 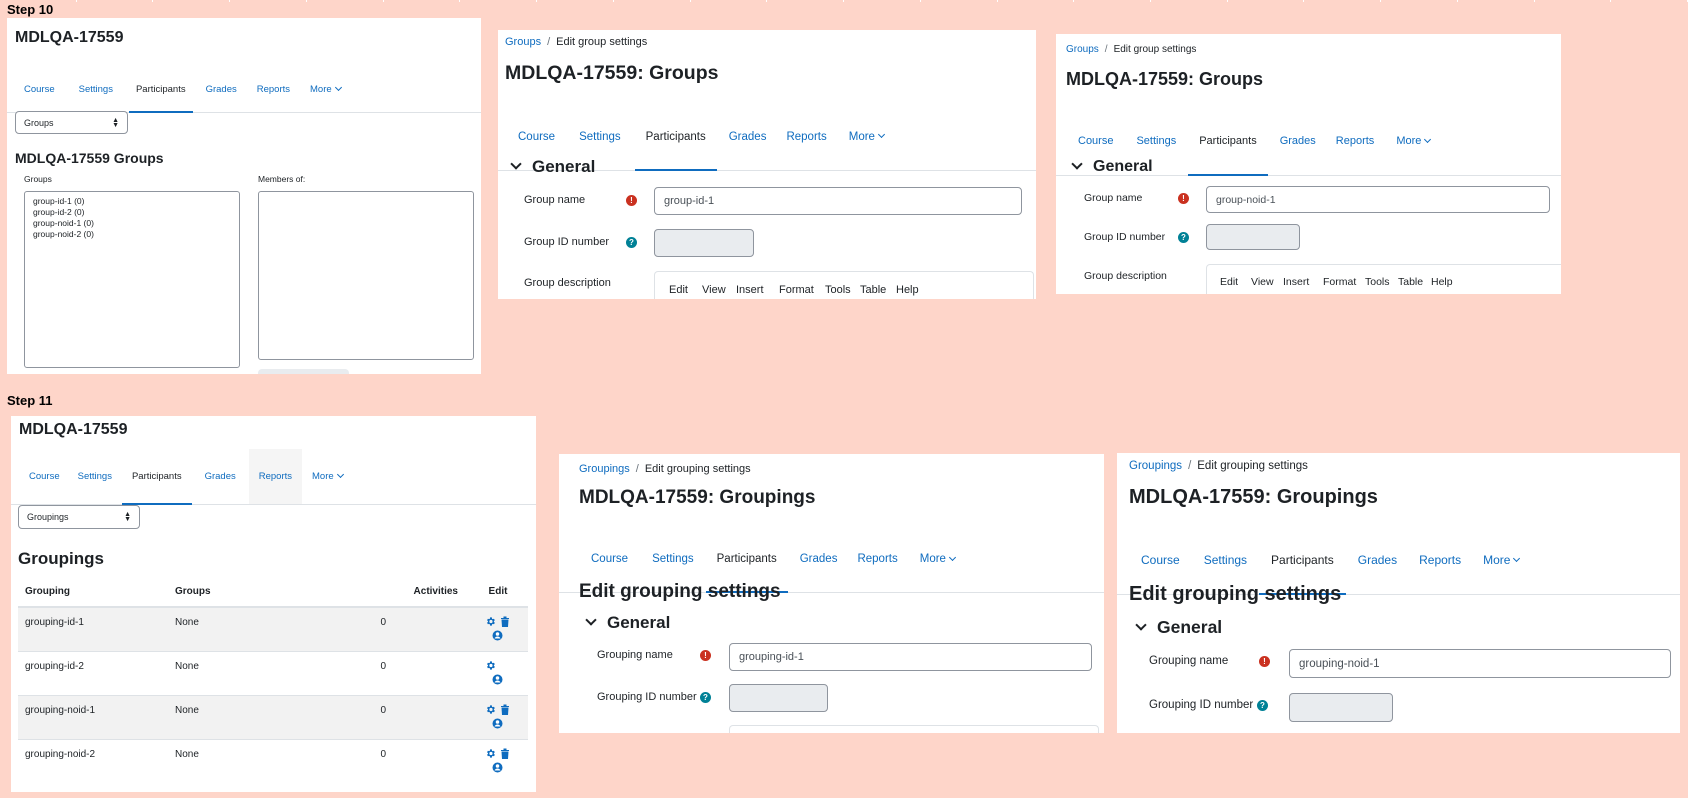 What do you see at coordinates (1155, 49) in the screenshot?
I see `breadcrumb-current: Edit group settings` at bounding box center [1155, 49].